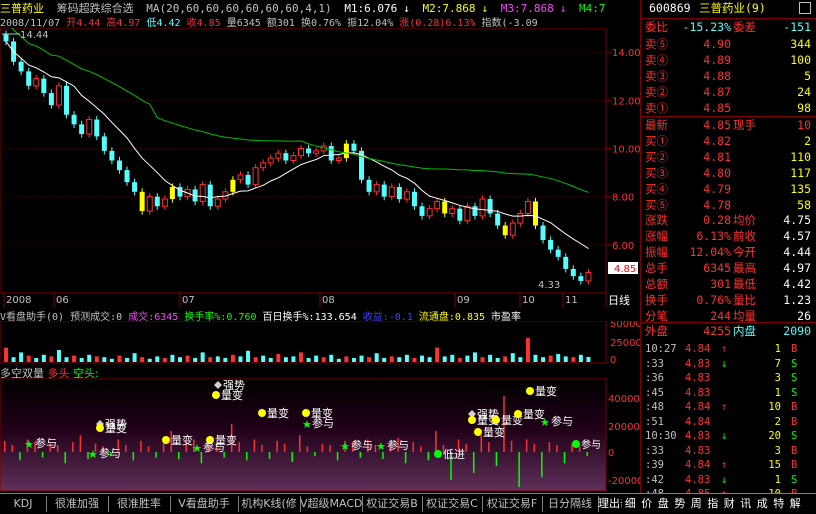 This screenshot has width=816, height=514. I want to click on panel-toggle-icon, so click(805, 8).